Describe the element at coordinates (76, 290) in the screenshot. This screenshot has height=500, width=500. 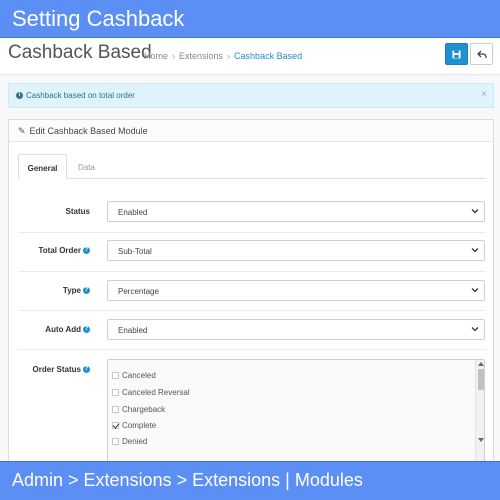
I see `type-label: Type?` at that location.